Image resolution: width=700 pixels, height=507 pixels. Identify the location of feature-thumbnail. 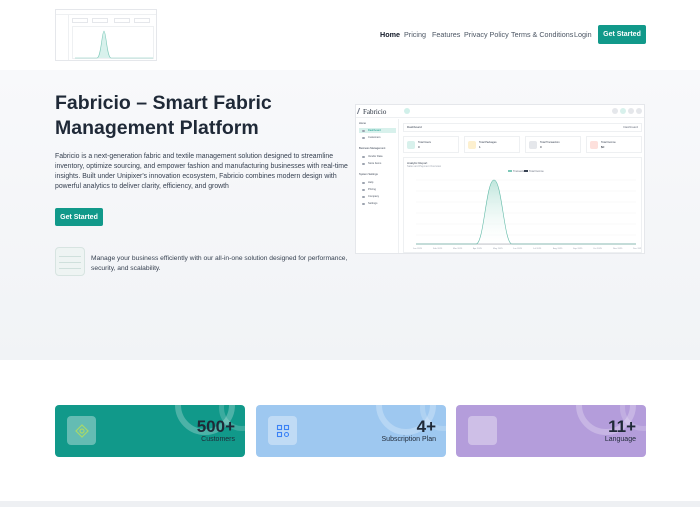
(70, 261).